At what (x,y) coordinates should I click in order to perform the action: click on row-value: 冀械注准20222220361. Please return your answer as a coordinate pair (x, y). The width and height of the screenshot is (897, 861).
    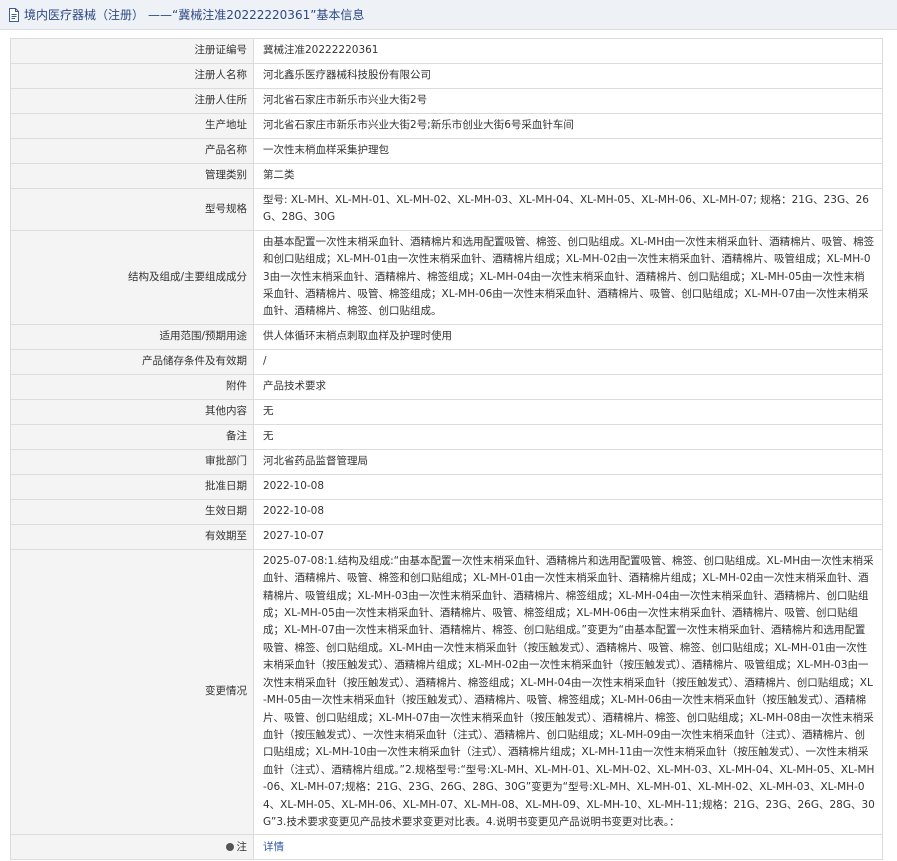
    Looking at the image, I should click on (568, 51).